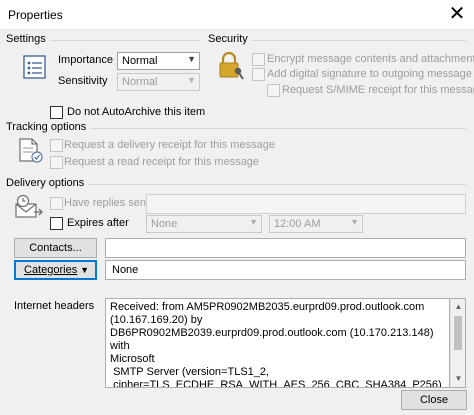 This screenshot has width=474, height=415. Describe the element at coordinates (48, 127) in the screenshot. I see `tracking-group-title: Tracking options` at that location.